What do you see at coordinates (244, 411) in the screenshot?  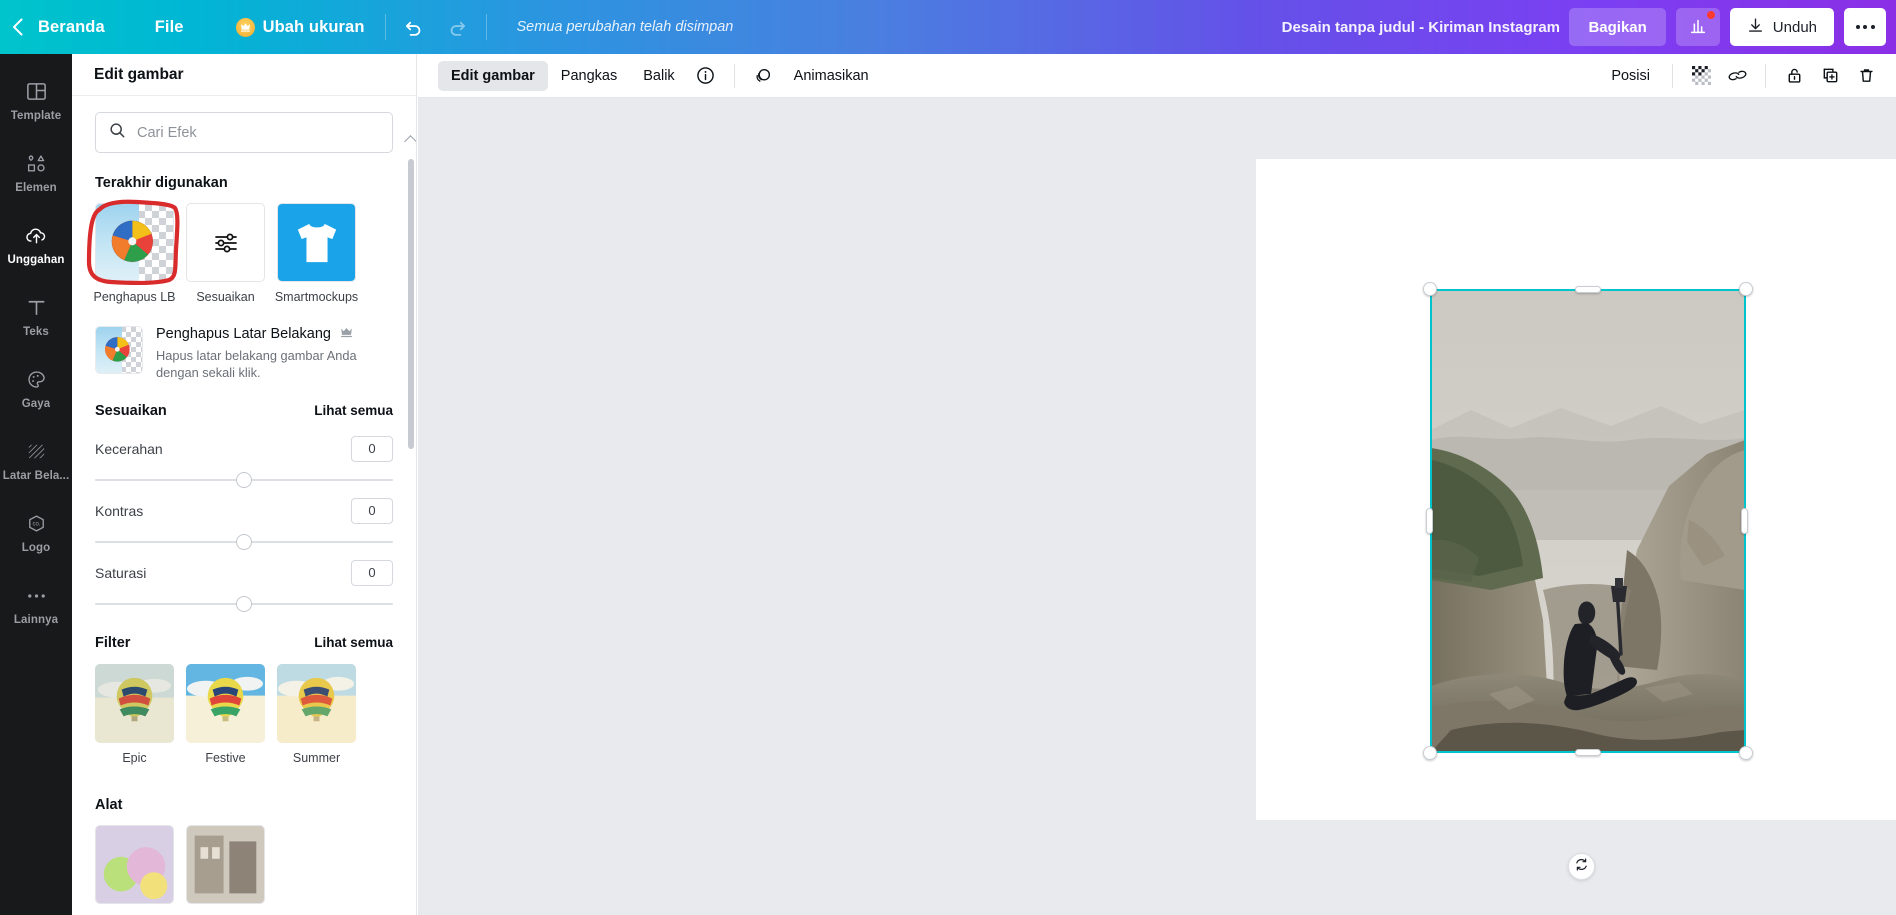 I see `adjust-section-header: Sesuaikan Lihat semua` at bounding box center [244, 411].